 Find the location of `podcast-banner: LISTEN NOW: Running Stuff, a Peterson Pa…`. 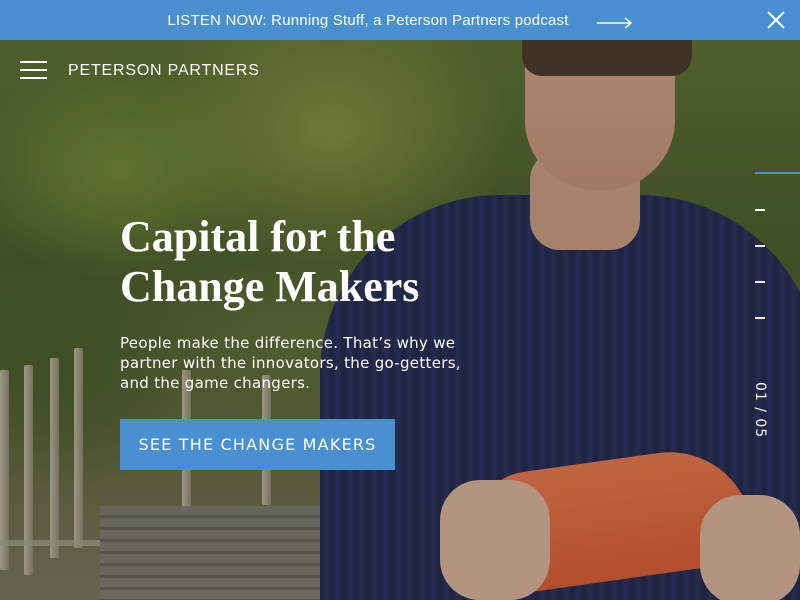

podcast-banner: LISTEN NOW: Running Stuff, a Peterson Pa… is located at coordinates (400, 20).